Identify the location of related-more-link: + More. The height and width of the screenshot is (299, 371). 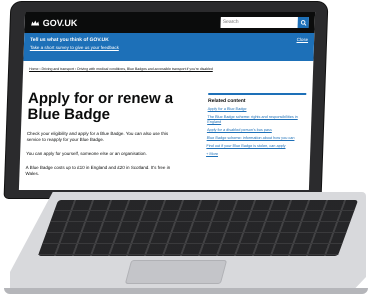
(255, 154).